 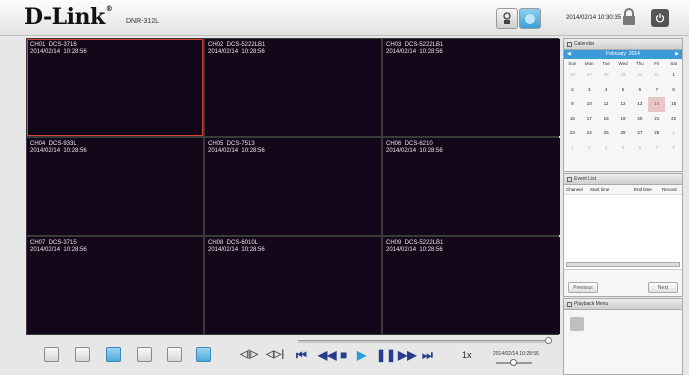 I want to click on top-header: D-Link® DNR-312L 2014/02/14 10:30:35, so click(x=344, y=18).